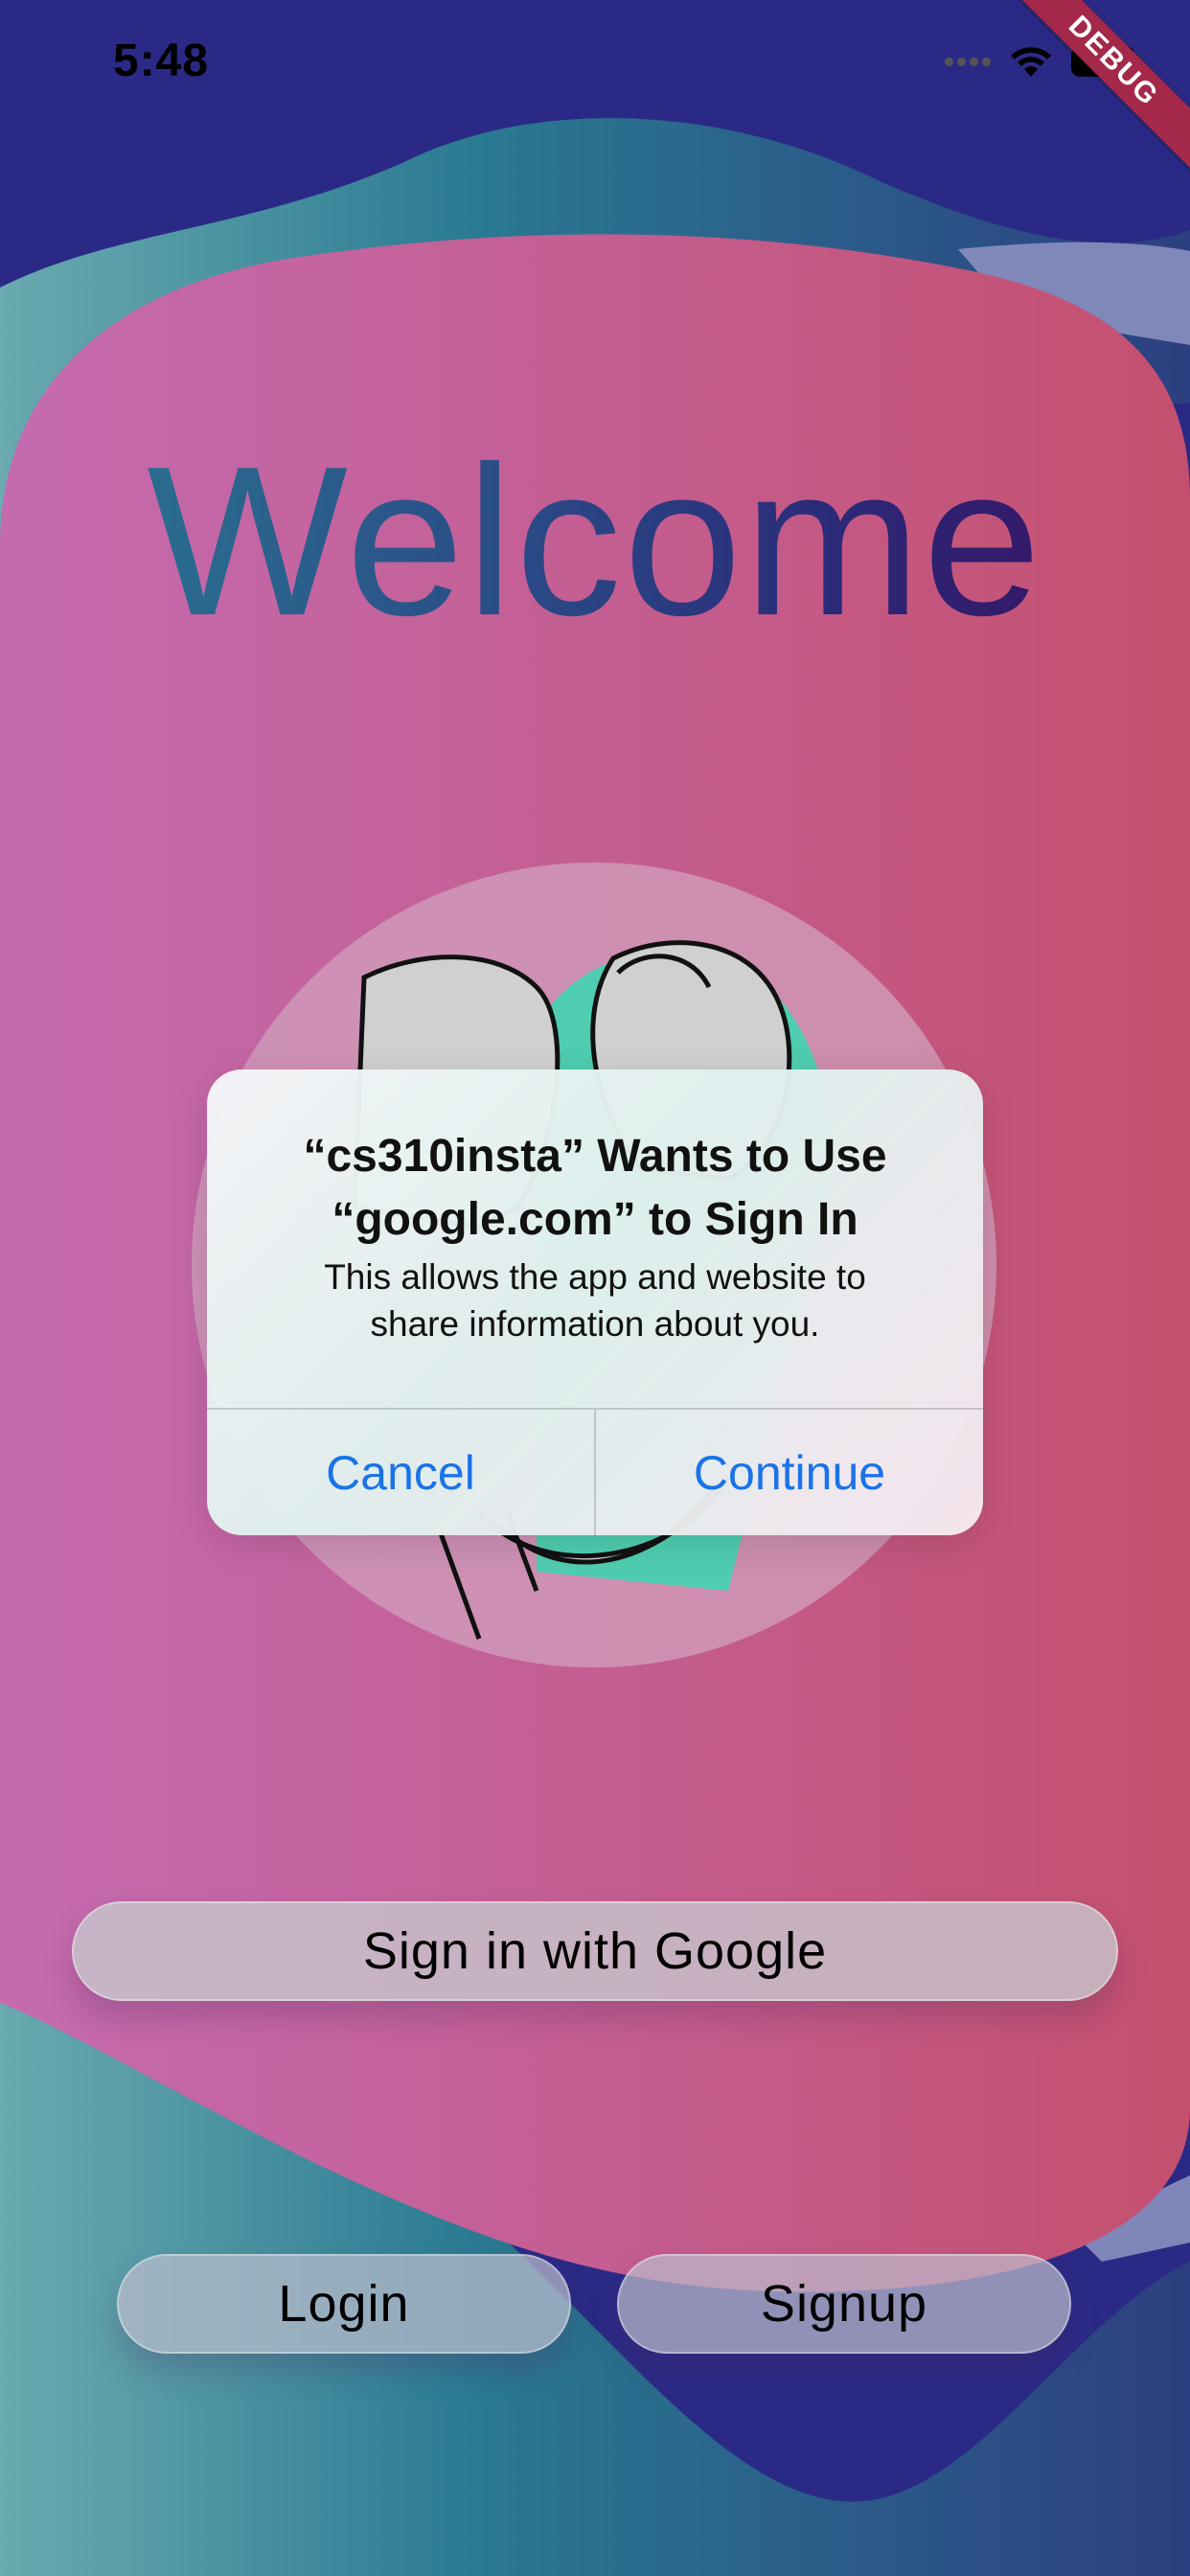 The width and height of the screenshot is (1190, 2576). What do you see at coordinates (595, 1219) in the screenshot?
I see `alert-title-line2: “google.com” to Sign In` at bounding box center [595, 1219].